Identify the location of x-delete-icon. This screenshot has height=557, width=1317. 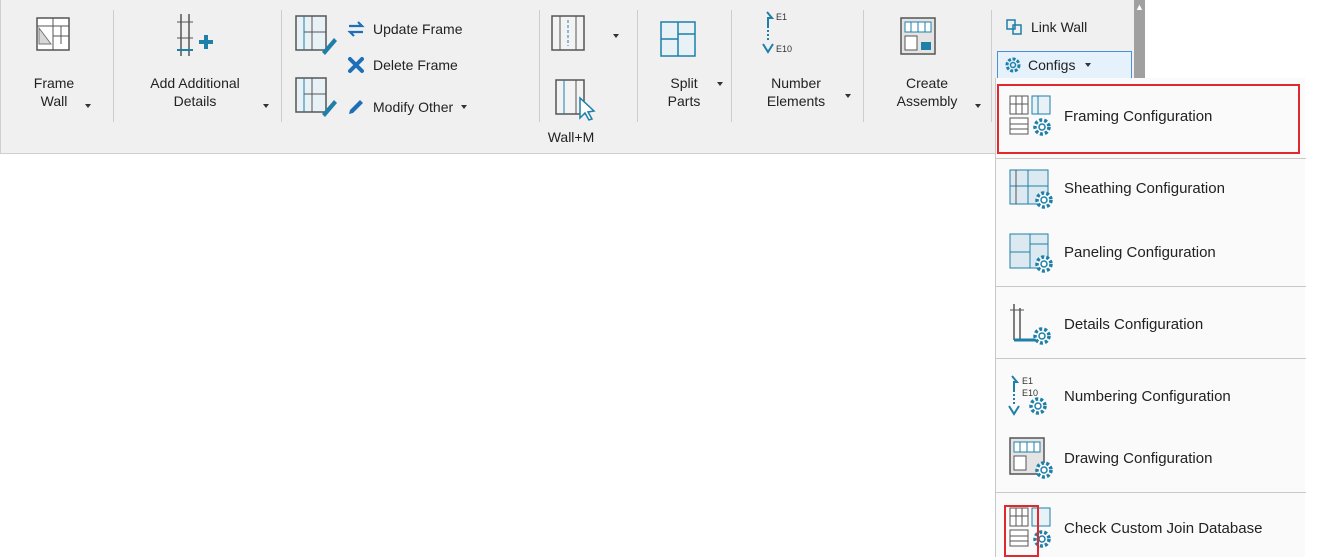
(356, 65).